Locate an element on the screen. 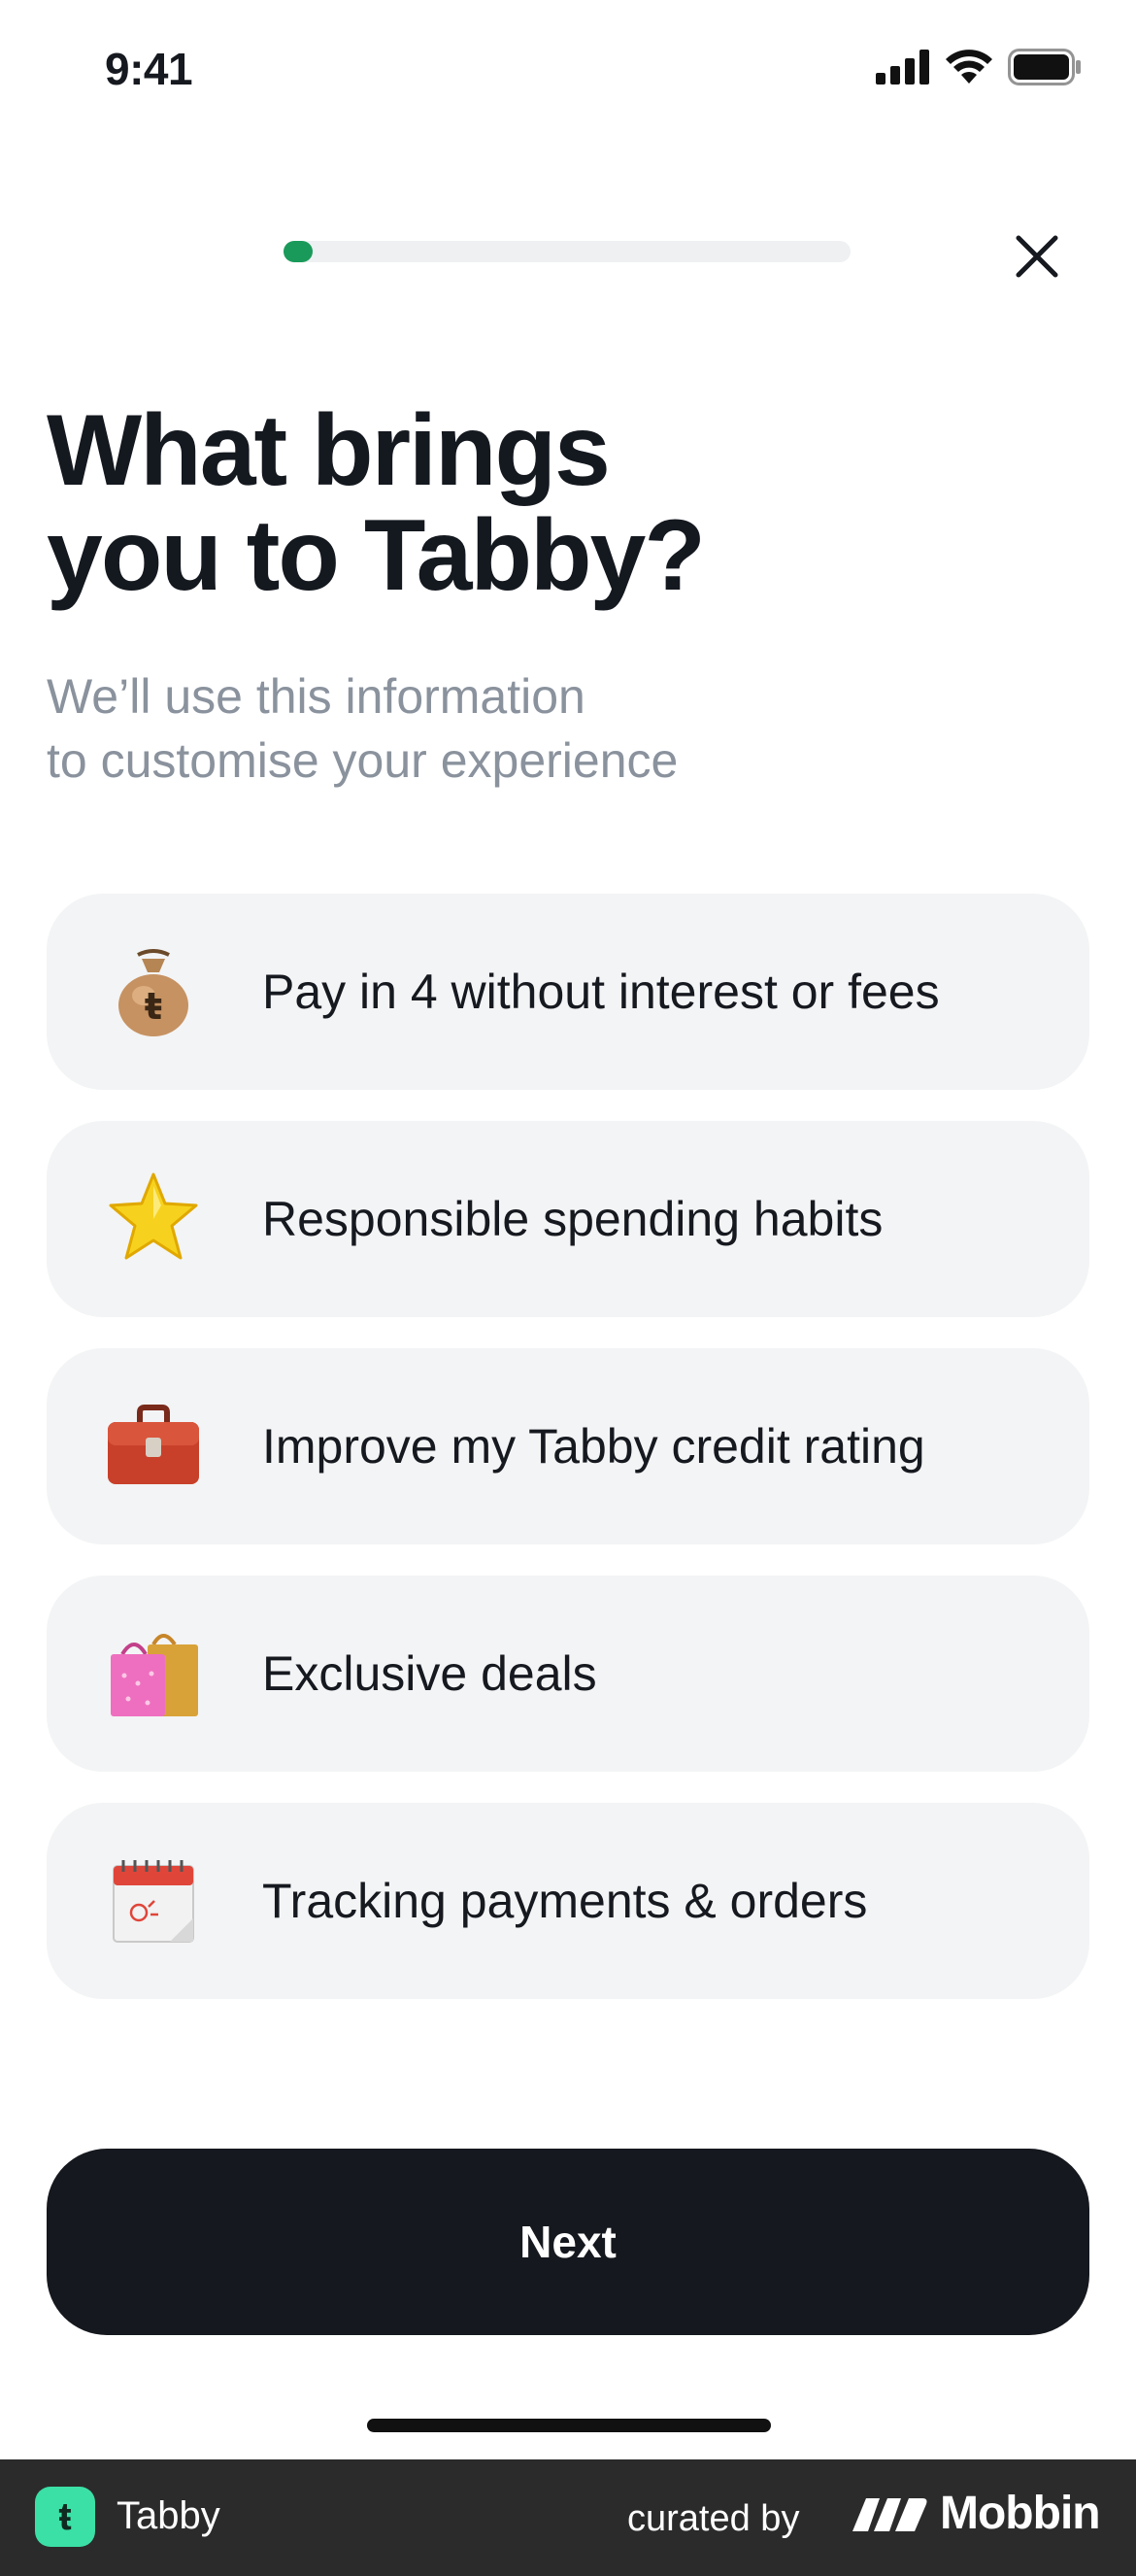  option-label: Responsible spending habits is located at coordinates (573, 1219).